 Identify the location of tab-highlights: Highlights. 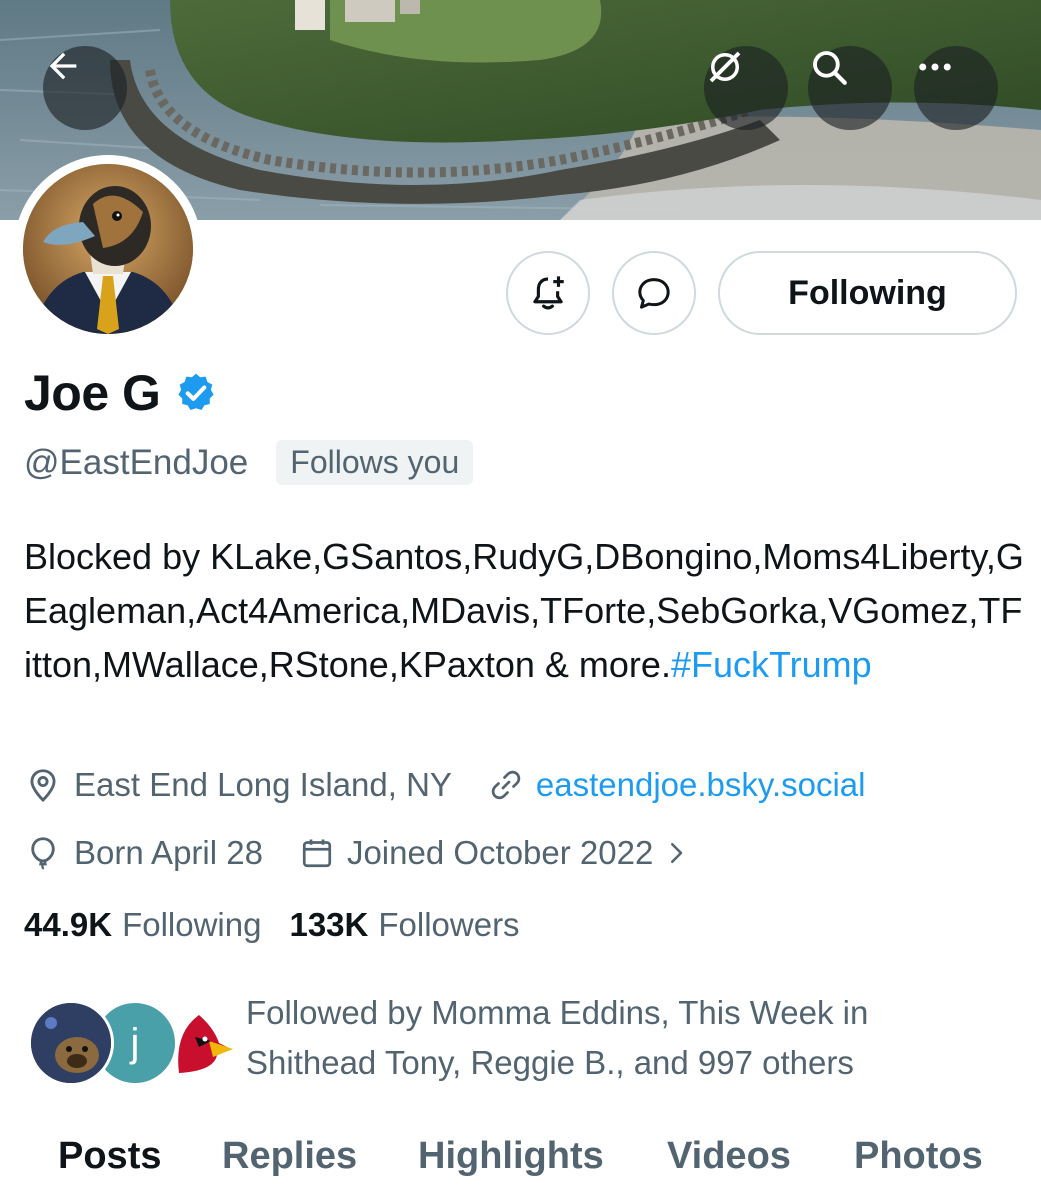
(511, 1156).